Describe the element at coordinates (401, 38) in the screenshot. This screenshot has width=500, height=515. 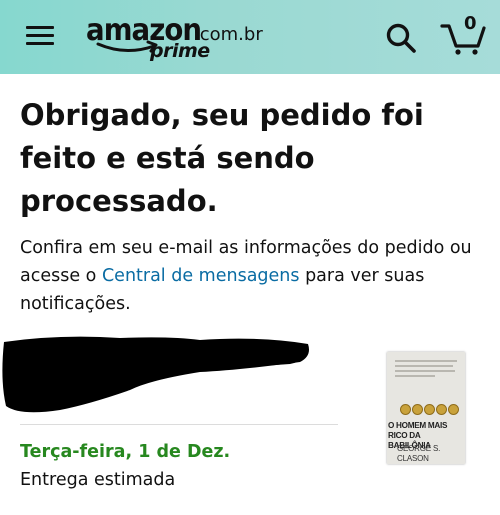
I see `search-icon` at that location.